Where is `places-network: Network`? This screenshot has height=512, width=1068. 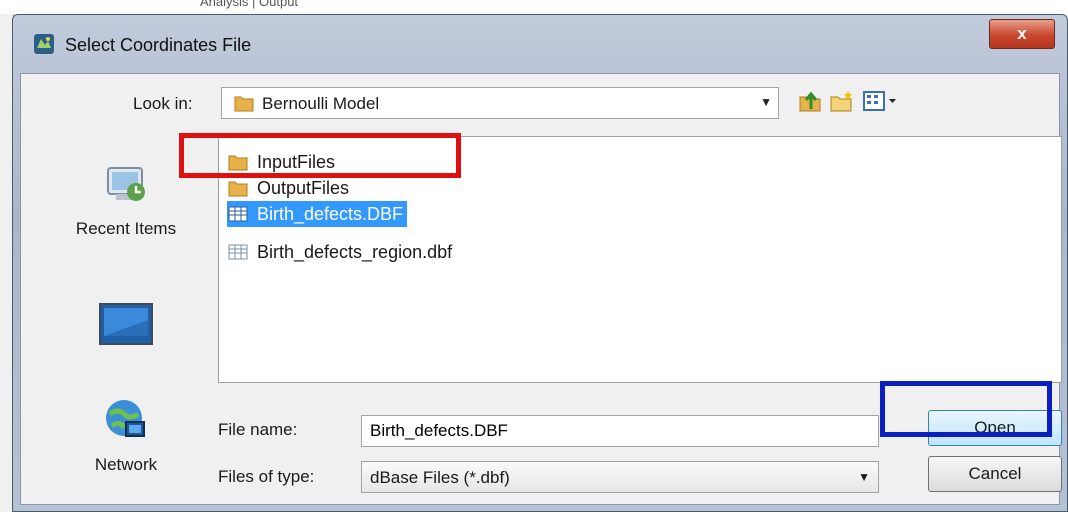 places-network: Network is located at coordinates (126, 435).